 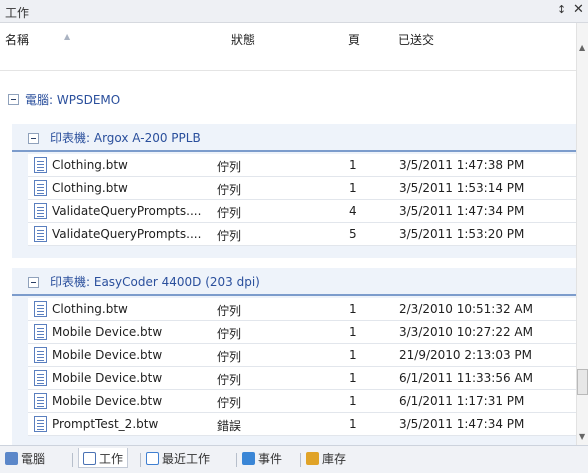 I want to click on job-submitted: 6/1/2011 1:17:31 PM, so click(x=462, y=401).